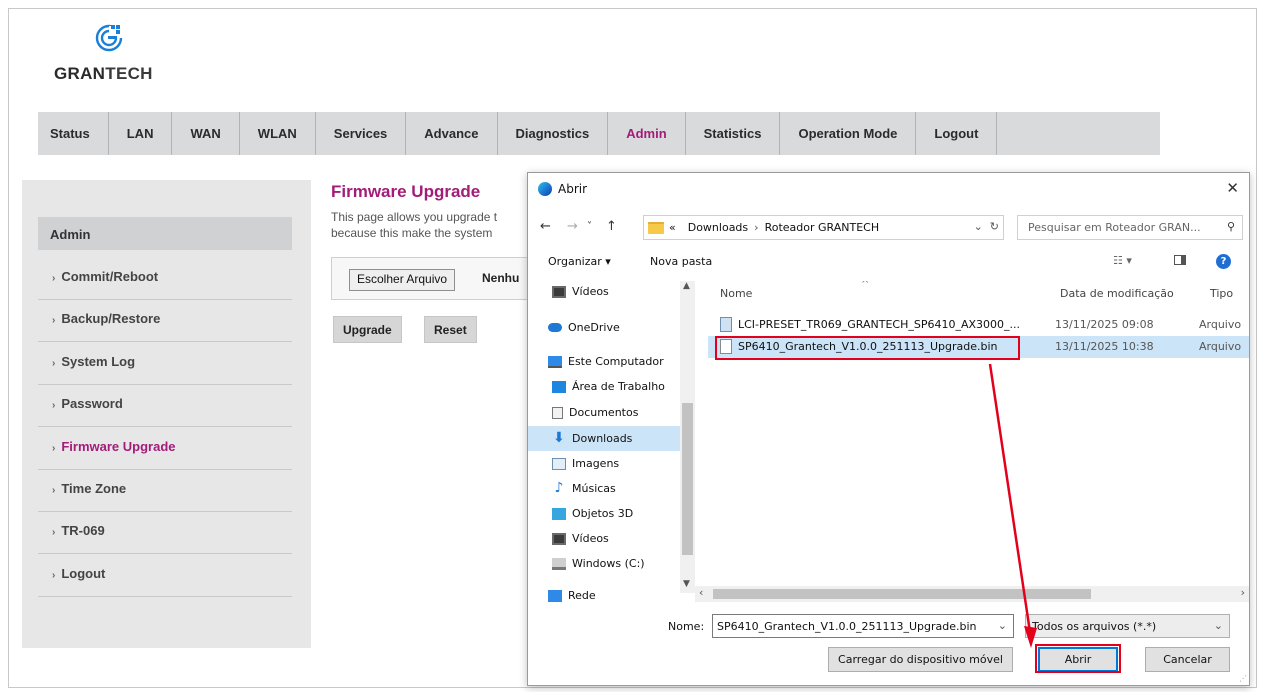  Describe the element at coordinates (545, 226) in the screenshot. I see `back-arrow-icon: ←` at that location.